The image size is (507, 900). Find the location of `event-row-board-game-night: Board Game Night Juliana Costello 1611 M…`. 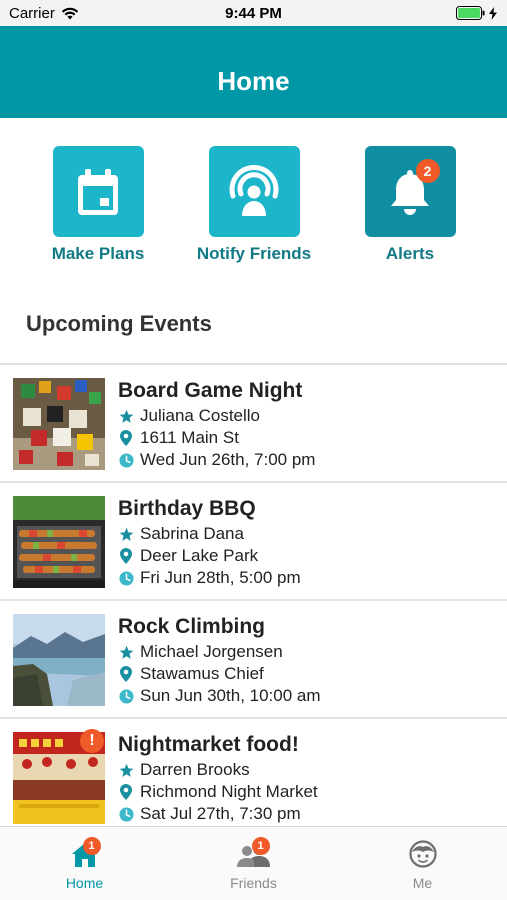

event-row-board-game-night: Board Game Night Juliana Costello 1611 M… is located at coordinates (253, 422).